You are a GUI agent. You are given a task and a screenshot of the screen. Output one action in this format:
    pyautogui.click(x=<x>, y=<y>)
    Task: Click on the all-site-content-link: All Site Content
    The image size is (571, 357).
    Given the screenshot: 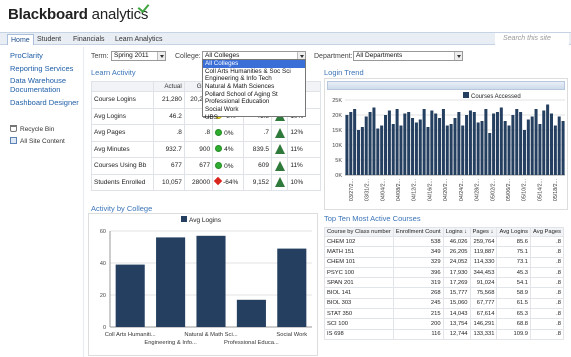 What is the action you would take?
    pyautogui.click(x=37, y=141)
    